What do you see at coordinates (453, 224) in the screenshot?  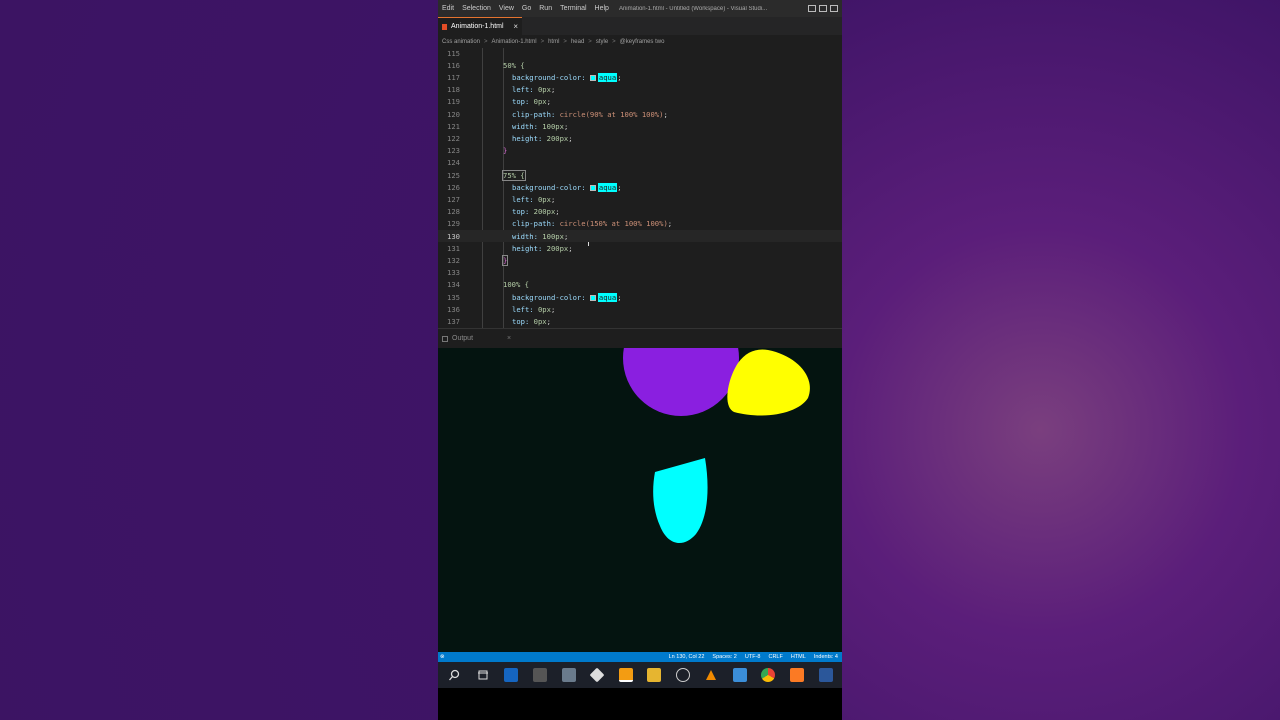 I see `line-number: 129` at bounding box center [453, 224].